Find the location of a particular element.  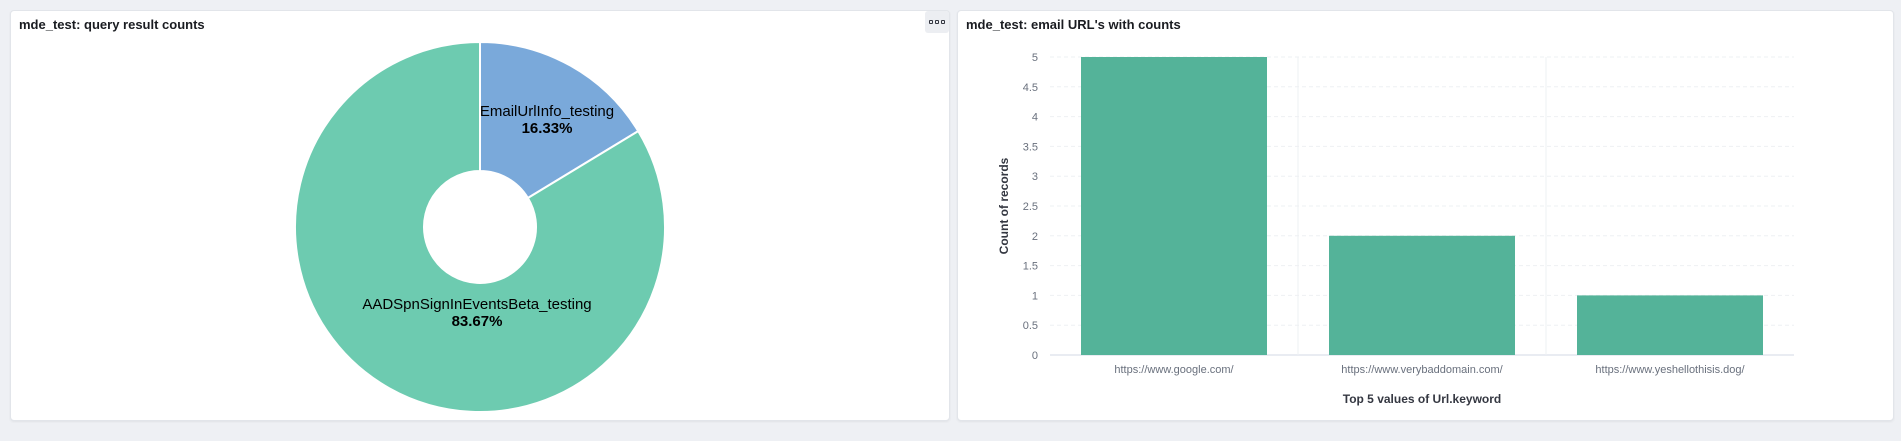

y-tick-label: 4 is located at coordinates (1035, 118).